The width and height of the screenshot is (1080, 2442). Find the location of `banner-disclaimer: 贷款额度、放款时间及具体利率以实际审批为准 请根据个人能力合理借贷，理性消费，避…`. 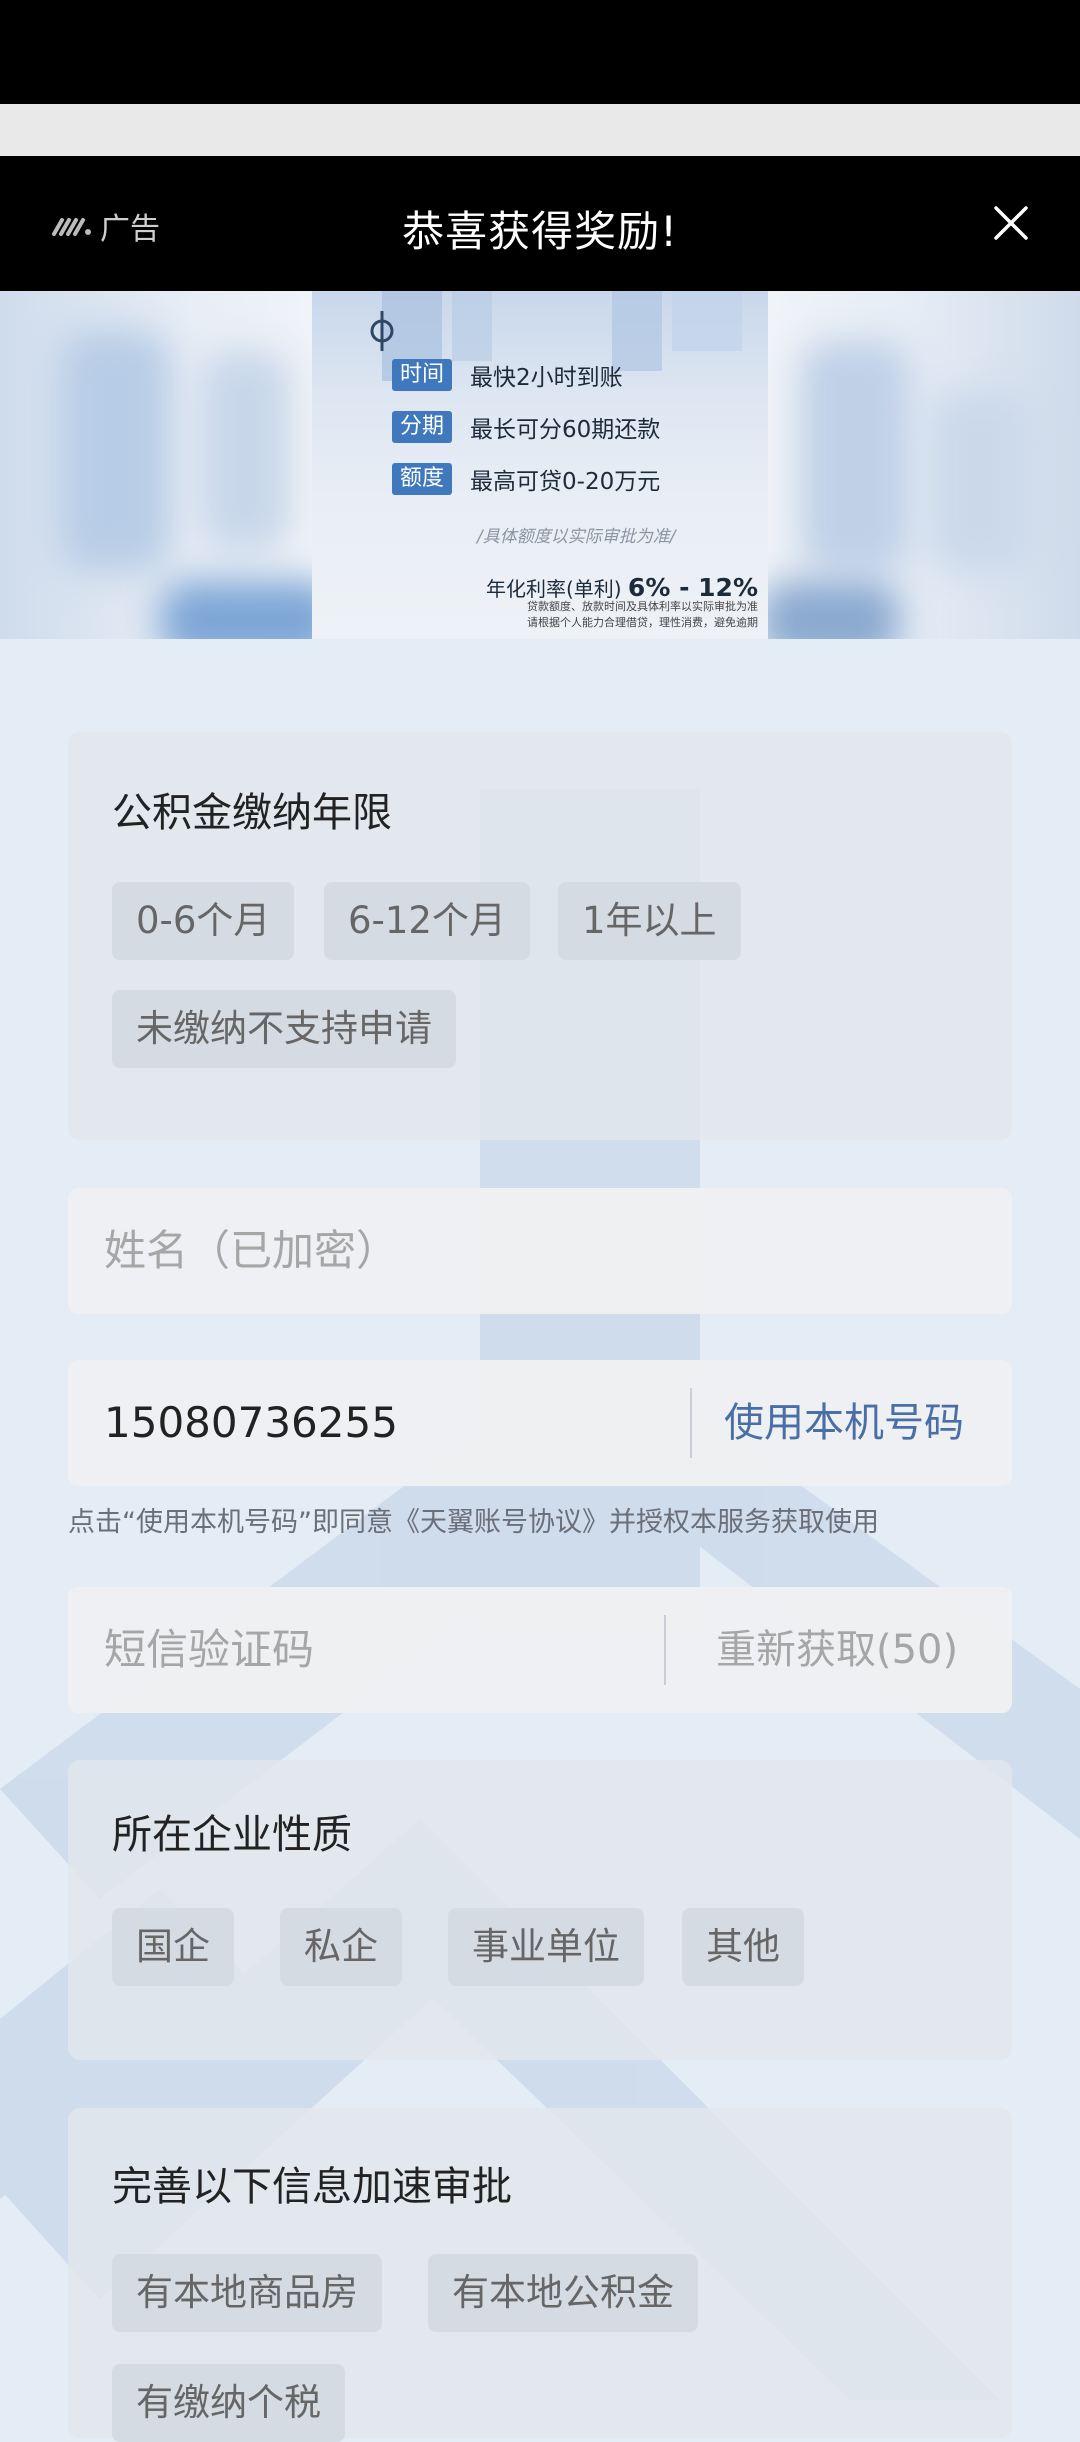

banner-disclaimer: 贷款额度、放款时间及具体利率以实际审批为准 请根据个人能力合理借贷，理性消费，避… is located at coordinates (642, 615).